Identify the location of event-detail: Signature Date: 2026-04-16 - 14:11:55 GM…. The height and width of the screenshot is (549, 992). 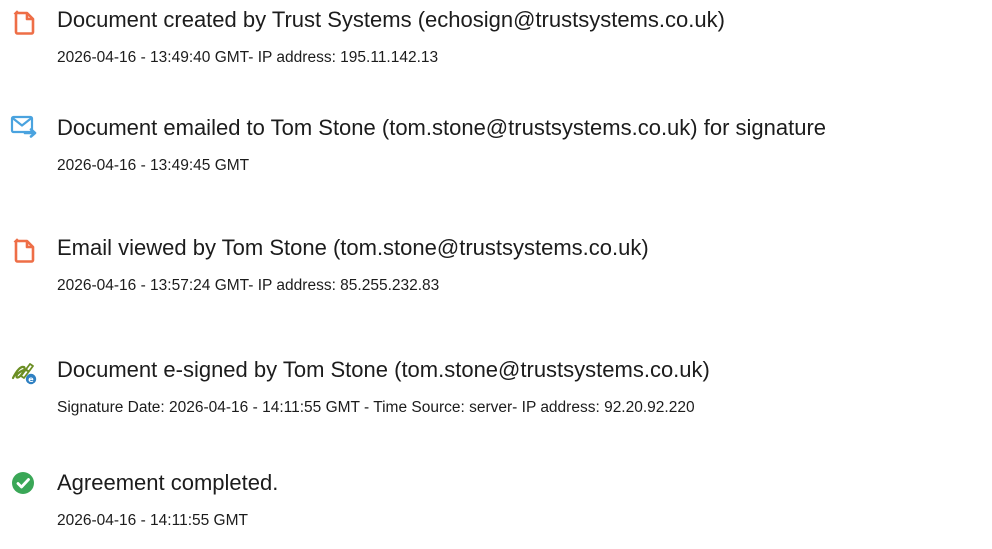
(376, 407).